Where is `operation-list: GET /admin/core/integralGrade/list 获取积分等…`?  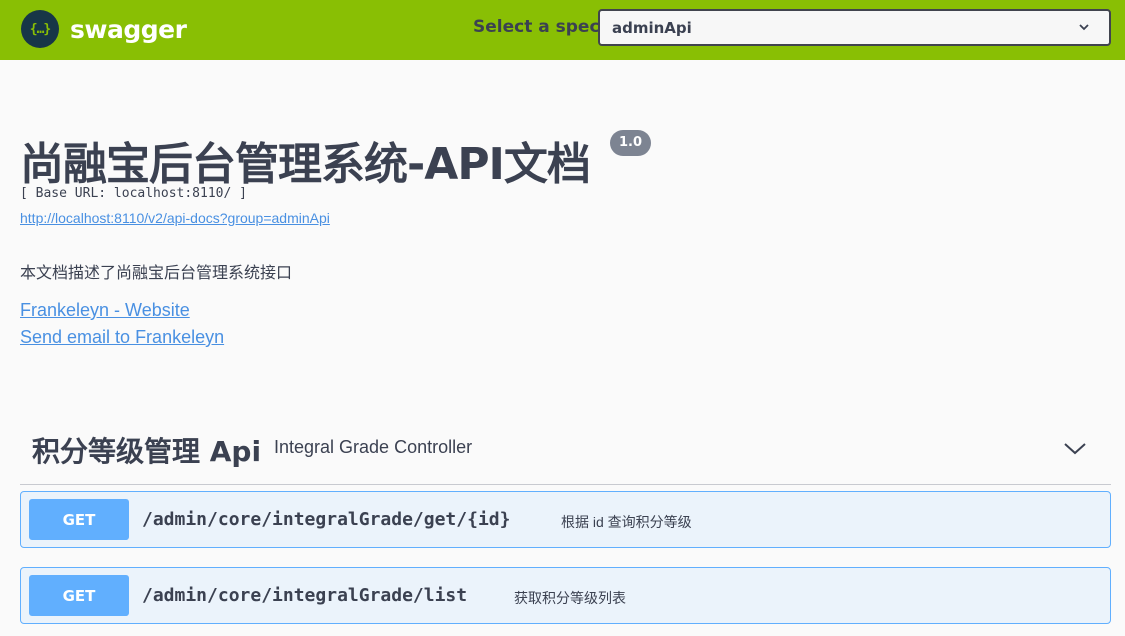 operation-list: GET /admin/core/integralGrade/list 获取积分等… is located at coordinates (565, 595).